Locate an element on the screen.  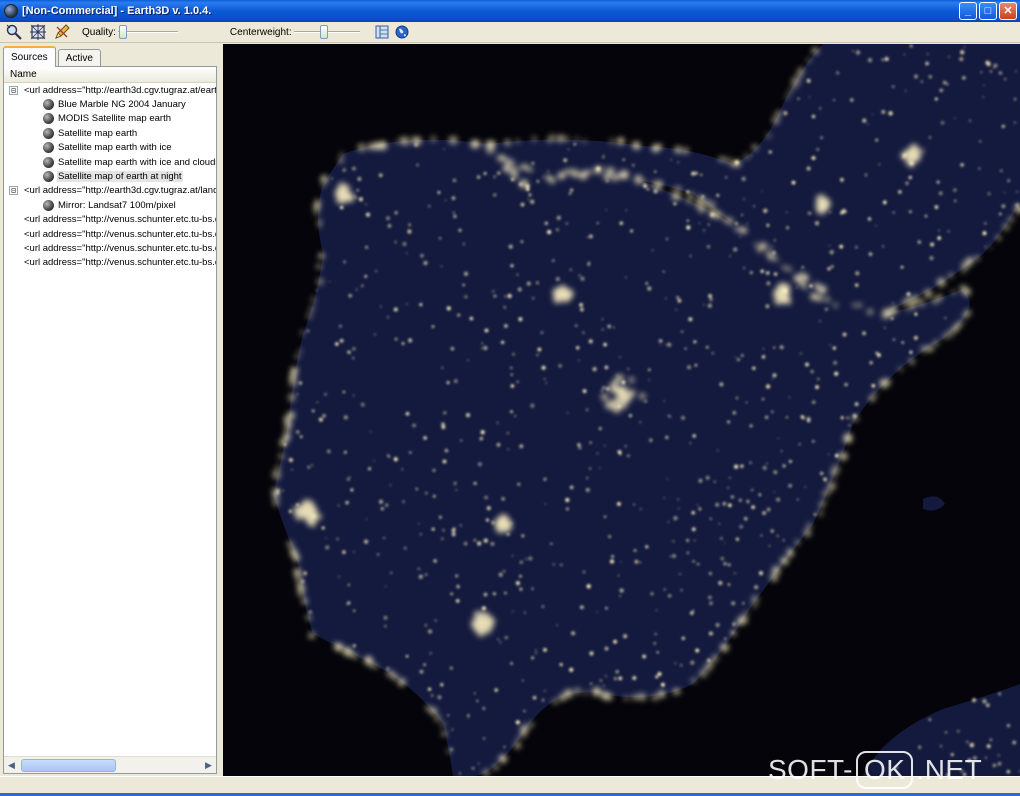
close-button: ✕ is located at coordinates (1008, 11).